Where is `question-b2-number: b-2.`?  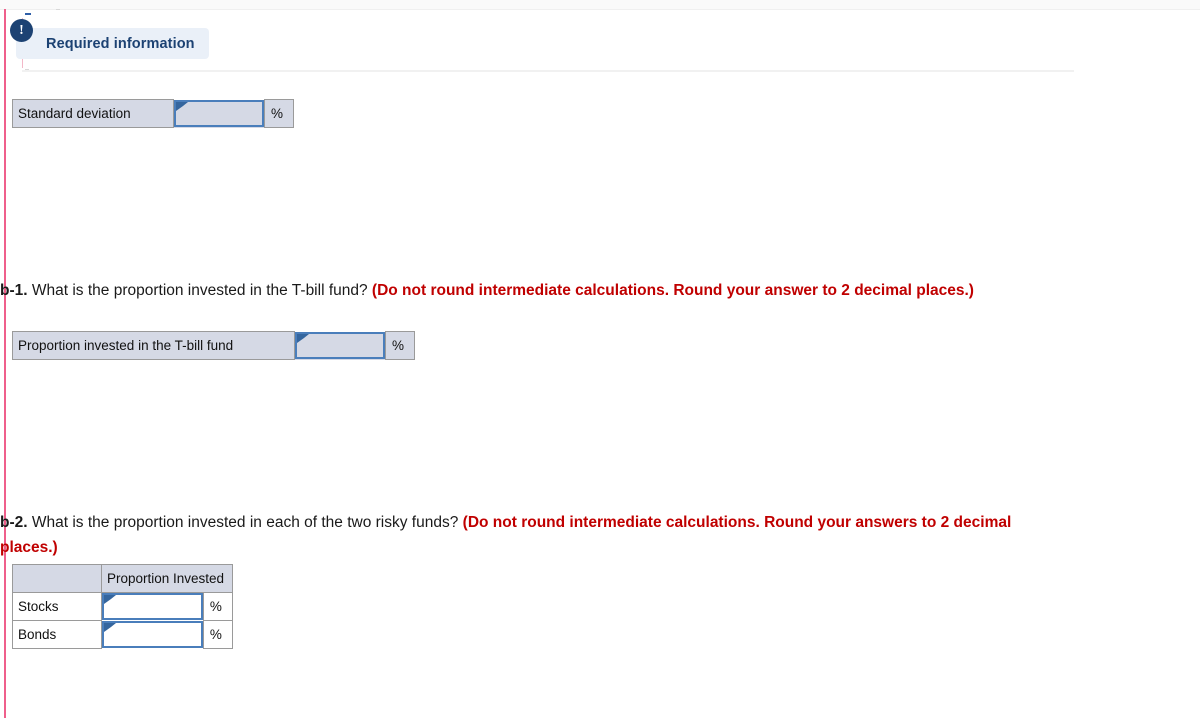
question-b2-number: b-2. is located at coordinates (14, 522).